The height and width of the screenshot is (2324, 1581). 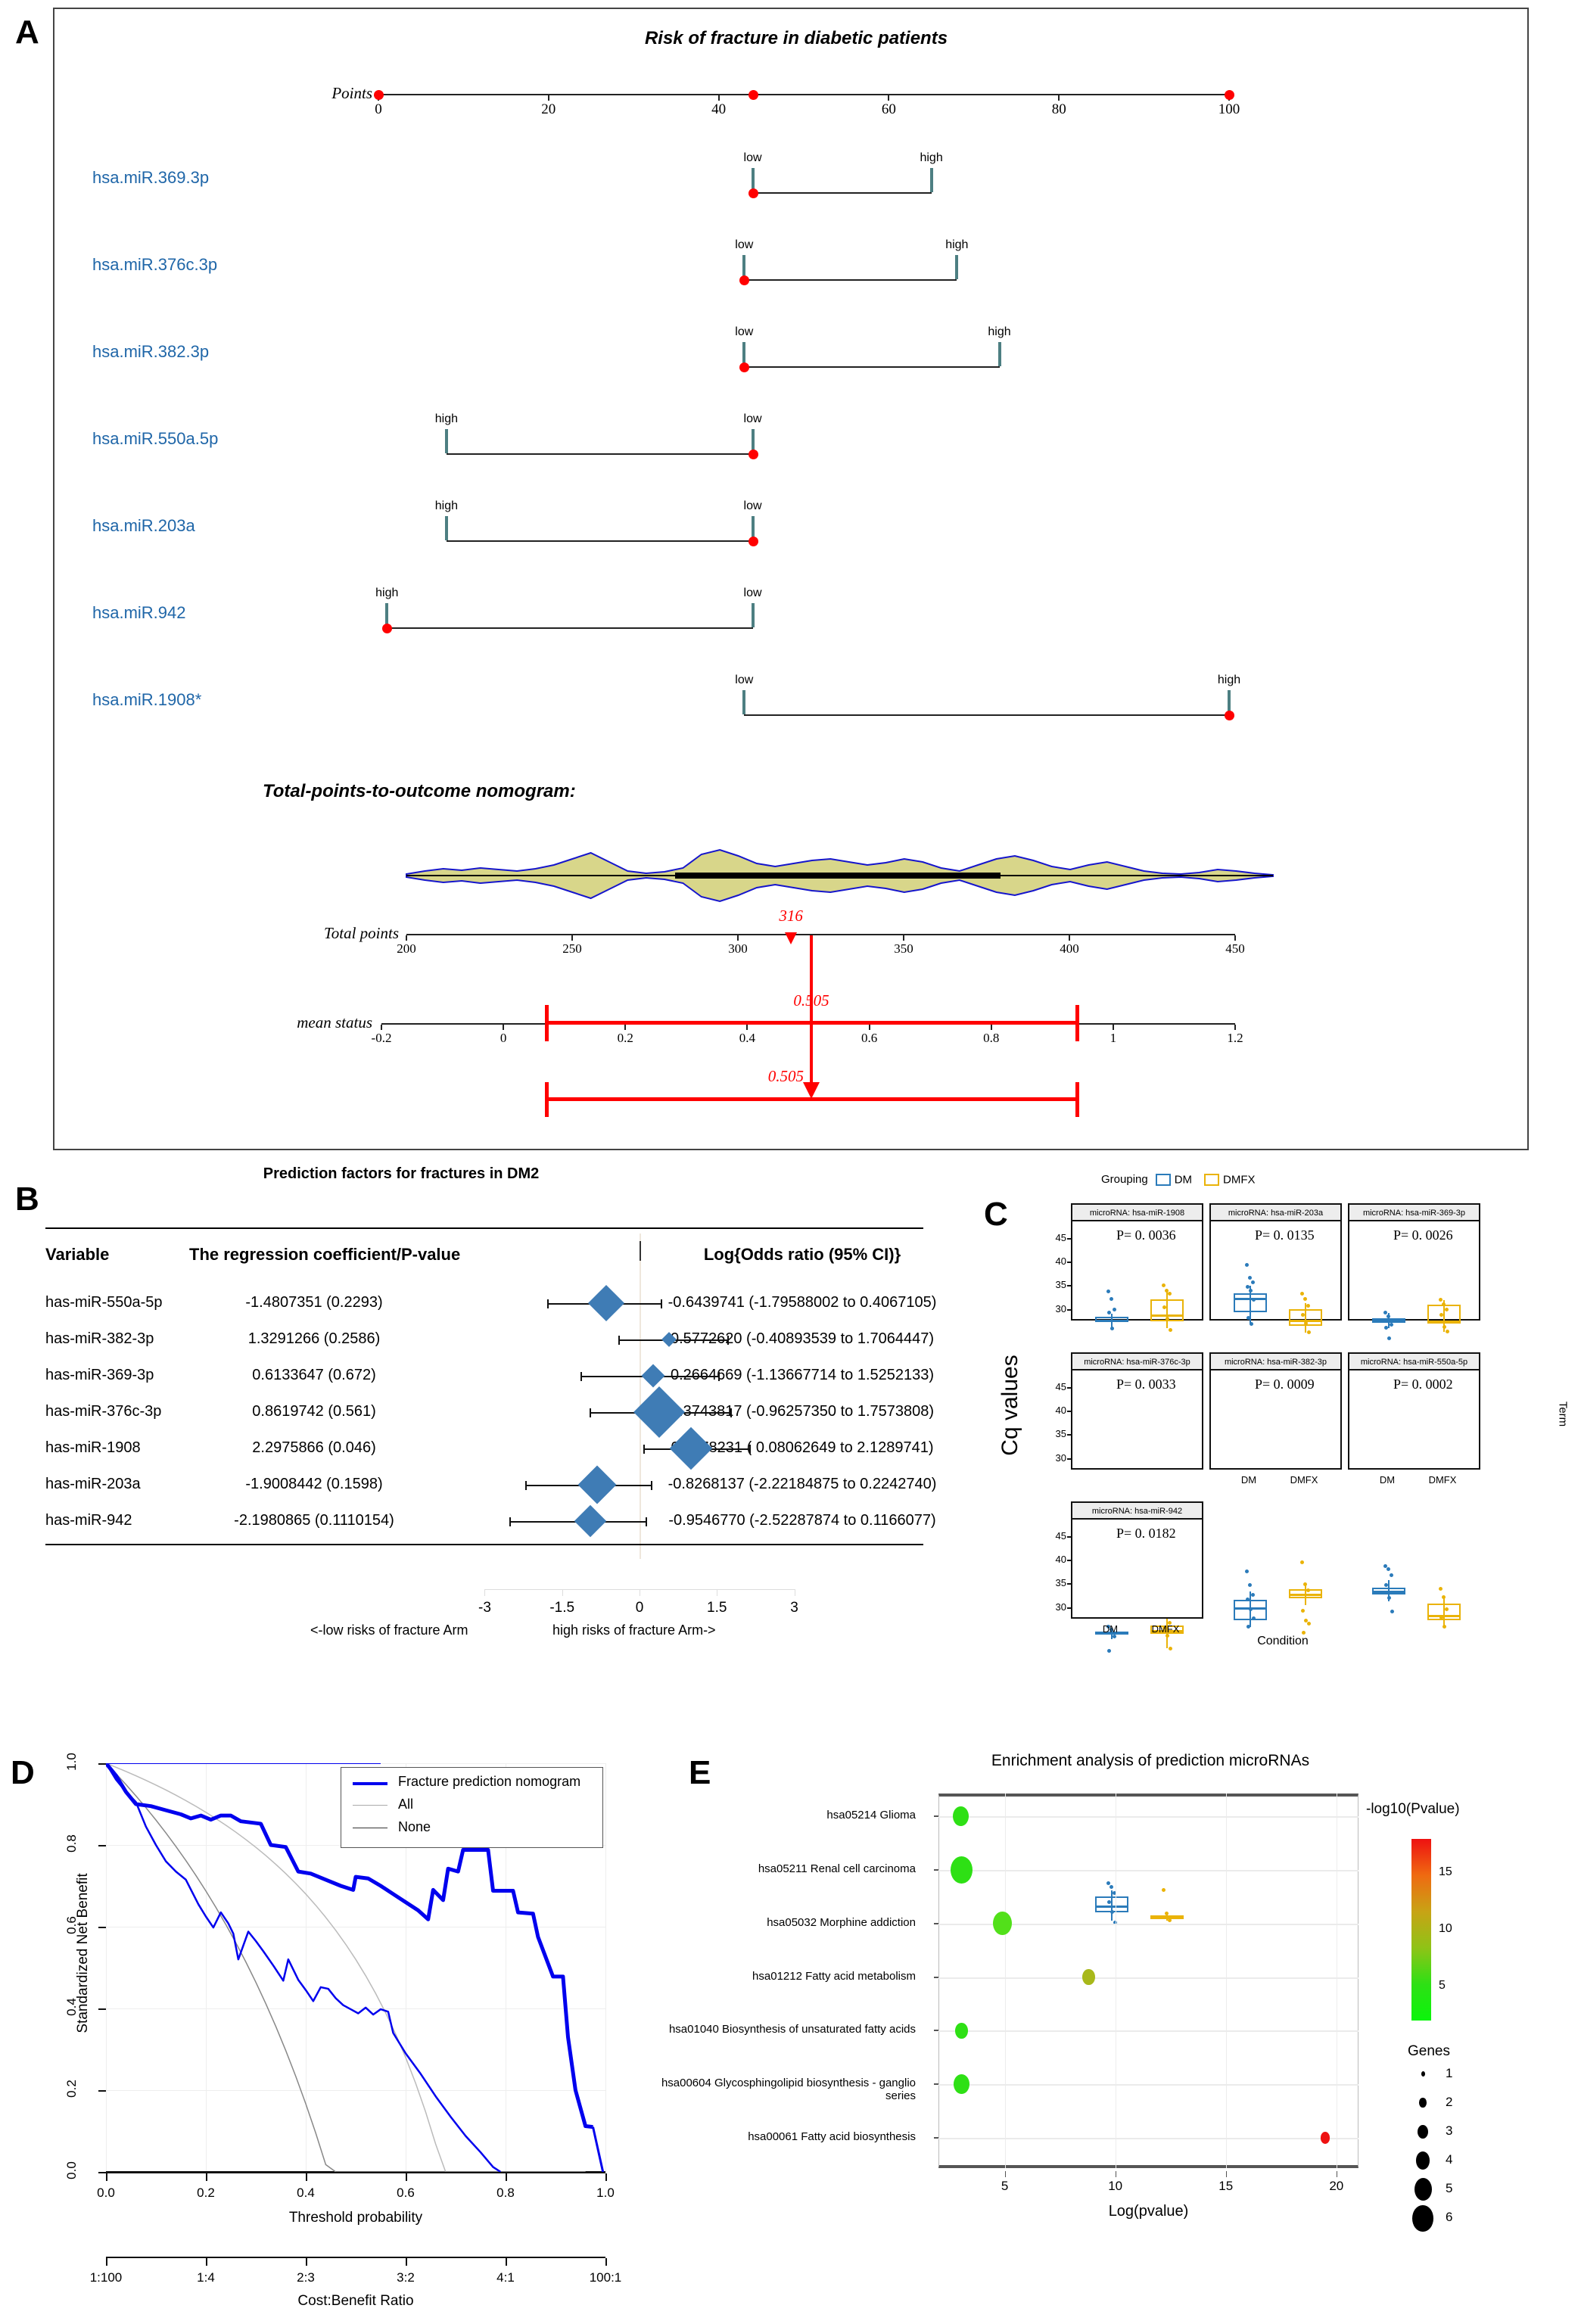 I want to click on mean-status-lower-ci-bar, so click(x=811, y=1099).